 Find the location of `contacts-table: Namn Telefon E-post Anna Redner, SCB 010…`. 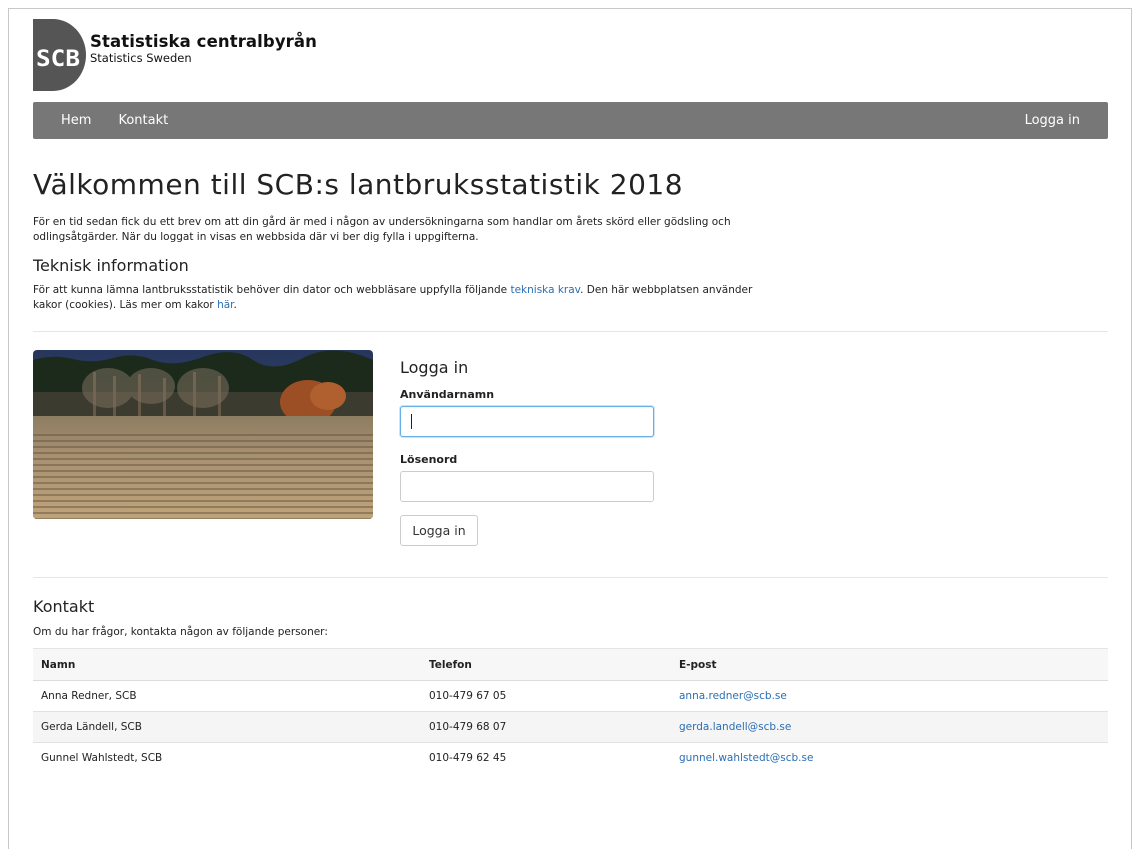

contacts-table: Namn Telefon E-post Anna Redner, SCB 010… is located at coordinates (570, 710).